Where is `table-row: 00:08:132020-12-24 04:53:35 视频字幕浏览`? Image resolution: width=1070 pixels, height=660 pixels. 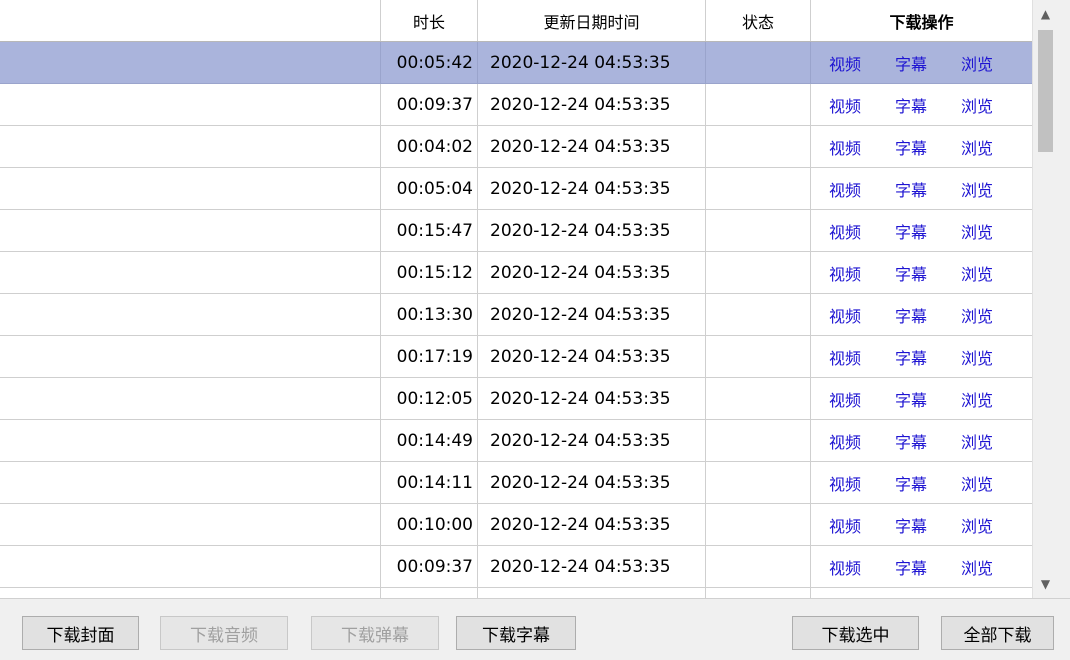 table-row: 00:08:132020-12-24 04:53:35 视频字幕浏览 is located at coordinates (516, 593).